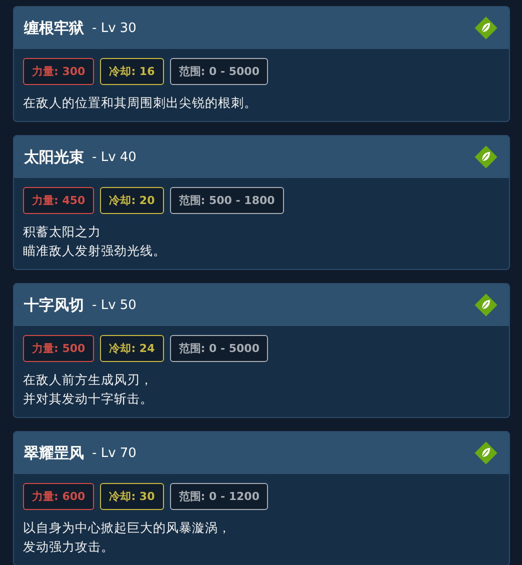  I want to click on skill-level: - Lv 70, so click(115, 453).